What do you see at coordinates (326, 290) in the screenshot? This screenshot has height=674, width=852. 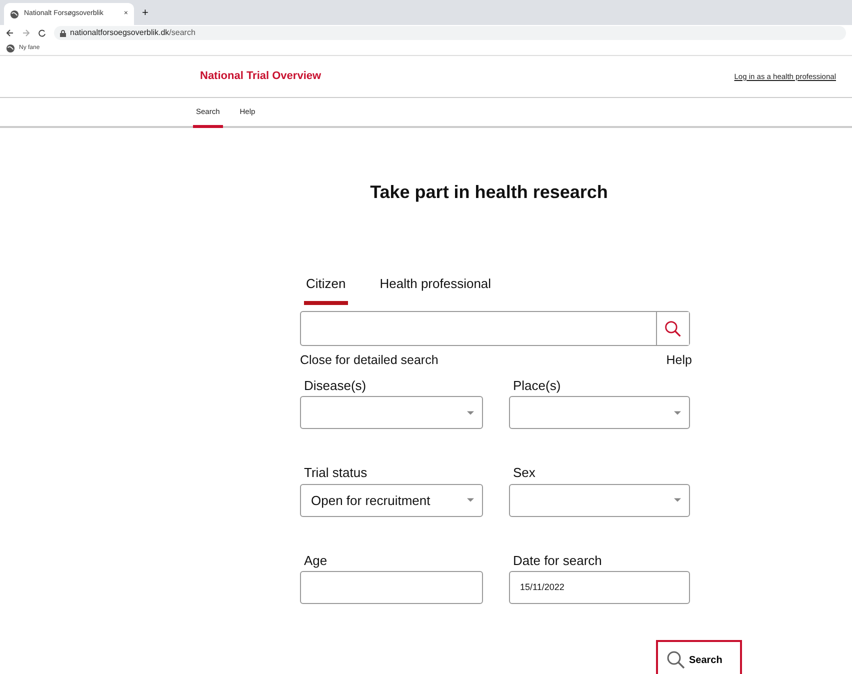 I see `audience-tab: Citizen` at bounding box center [326, 290].